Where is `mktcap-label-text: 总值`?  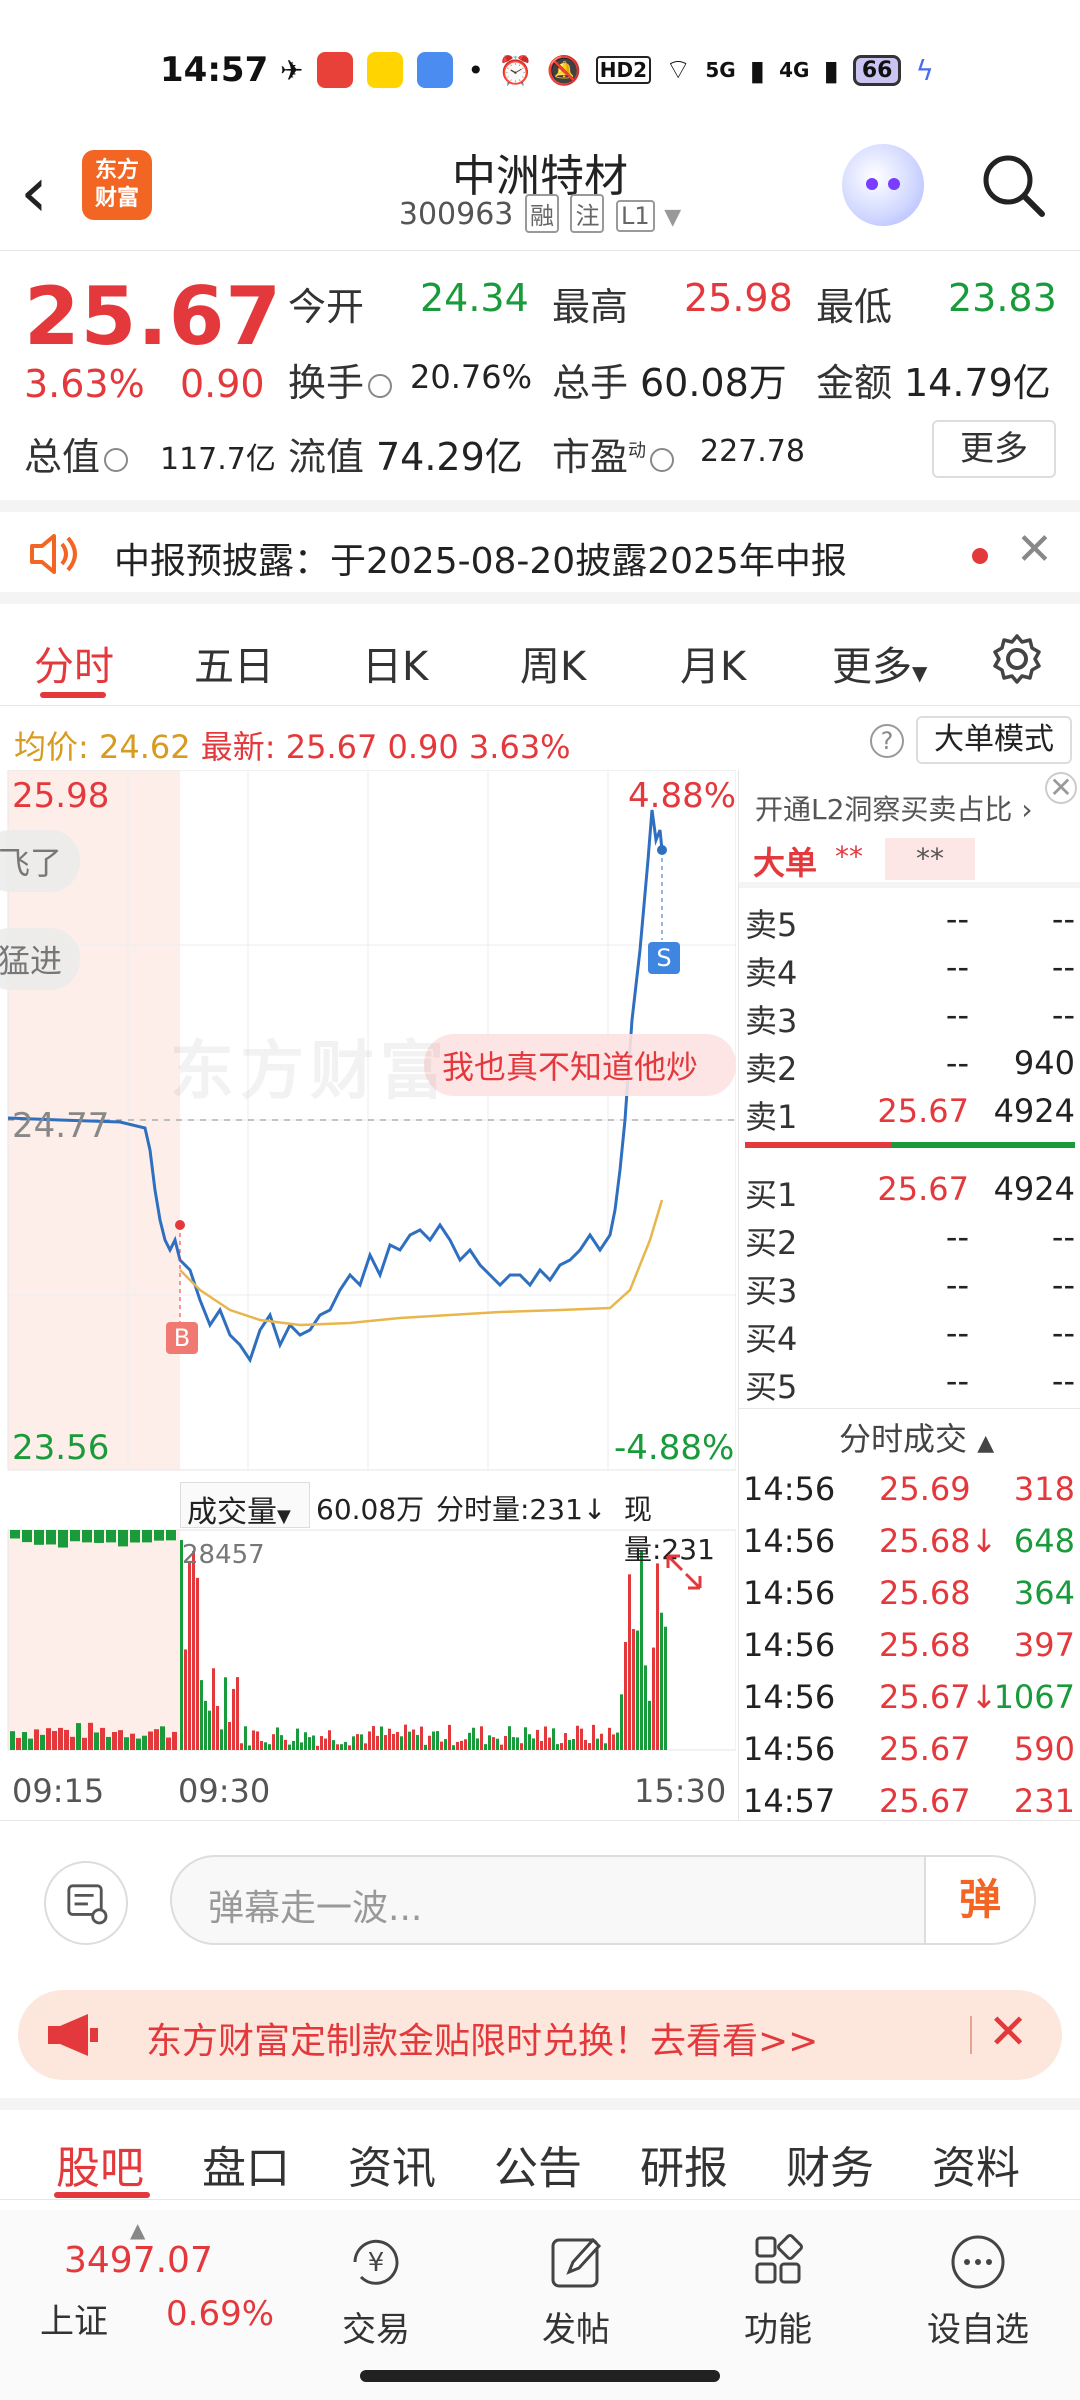
mktcap-label-text: 总值 is located at coordinates (62, 457).